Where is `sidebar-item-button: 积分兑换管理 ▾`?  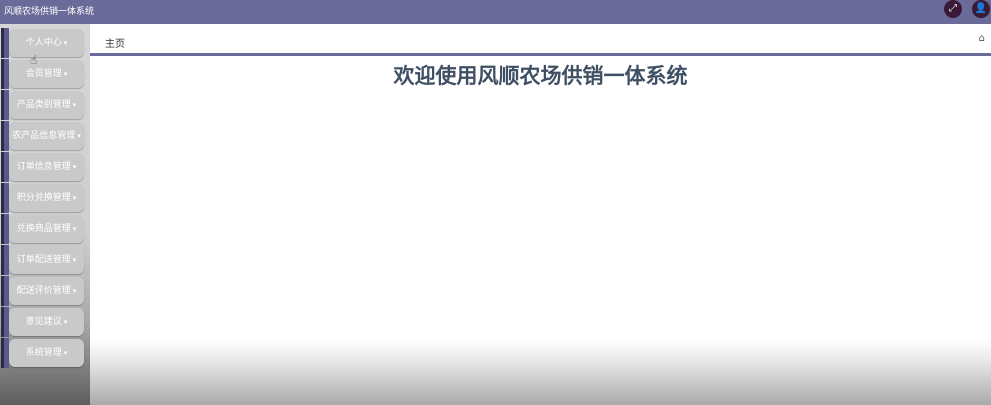
sidebar-item-button: 积分兑换管理 ▾ is located at coordinates (46, 198).